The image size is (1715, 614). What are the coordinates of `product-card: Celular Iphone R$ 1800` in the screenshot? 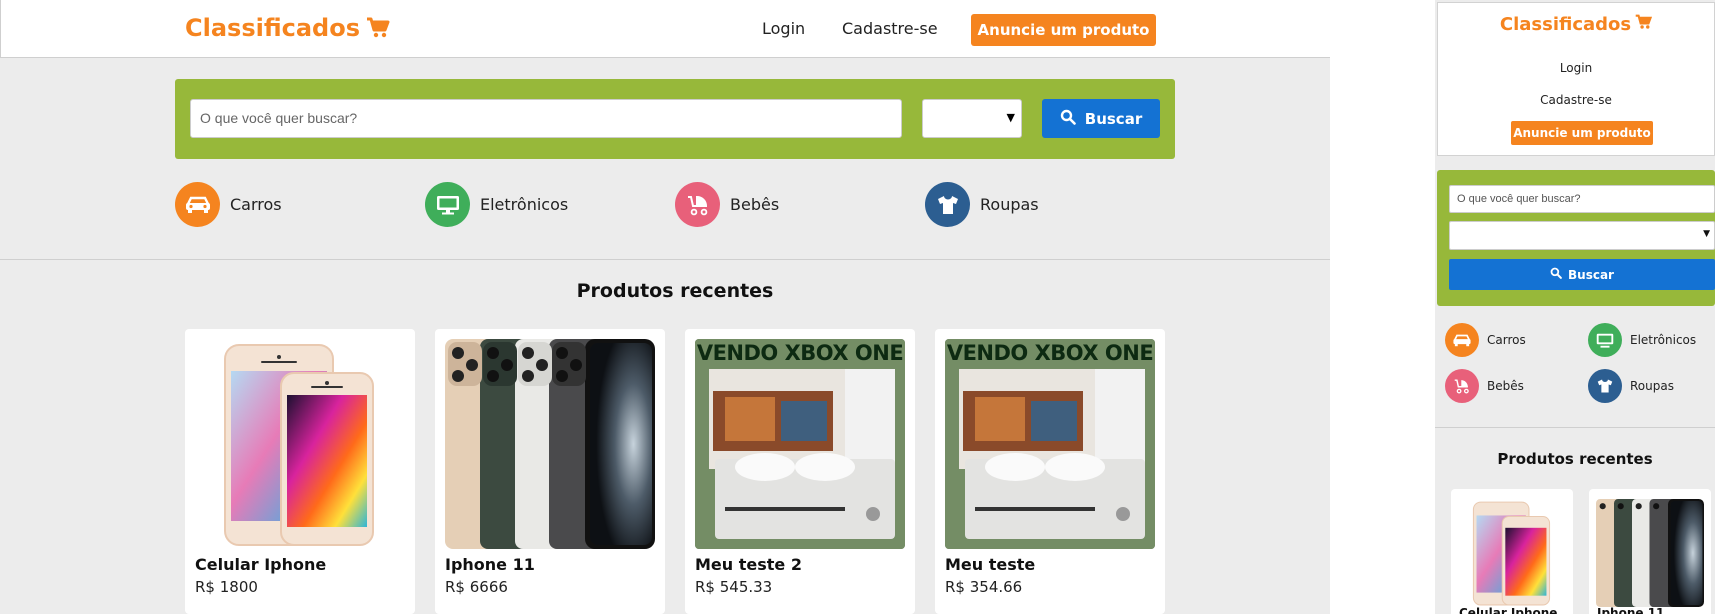 It's located at (300, 471).